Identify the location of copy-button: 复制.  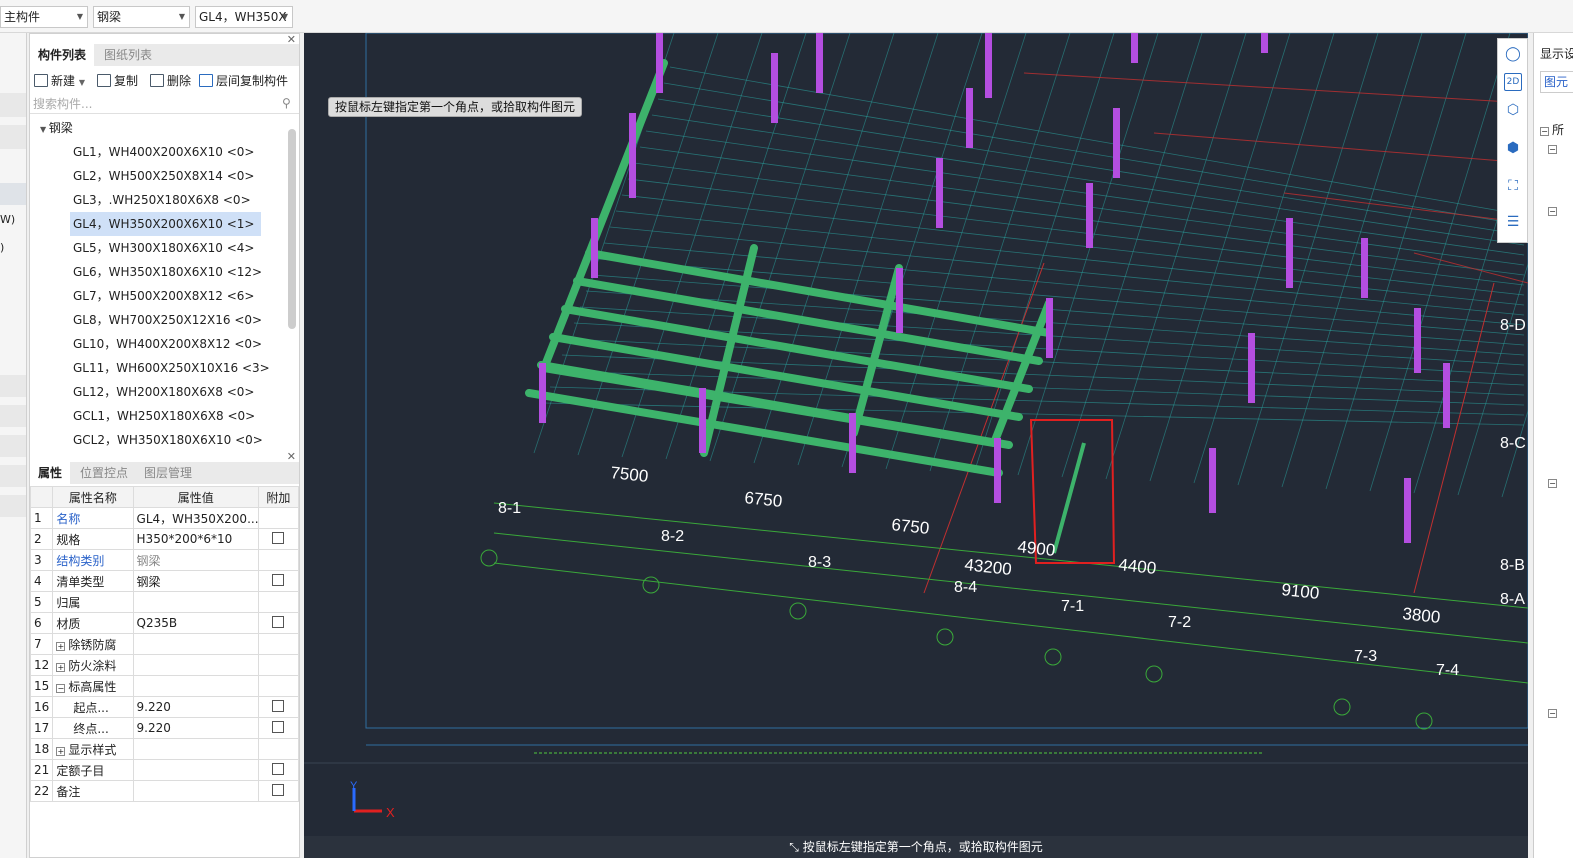
(117, 81).